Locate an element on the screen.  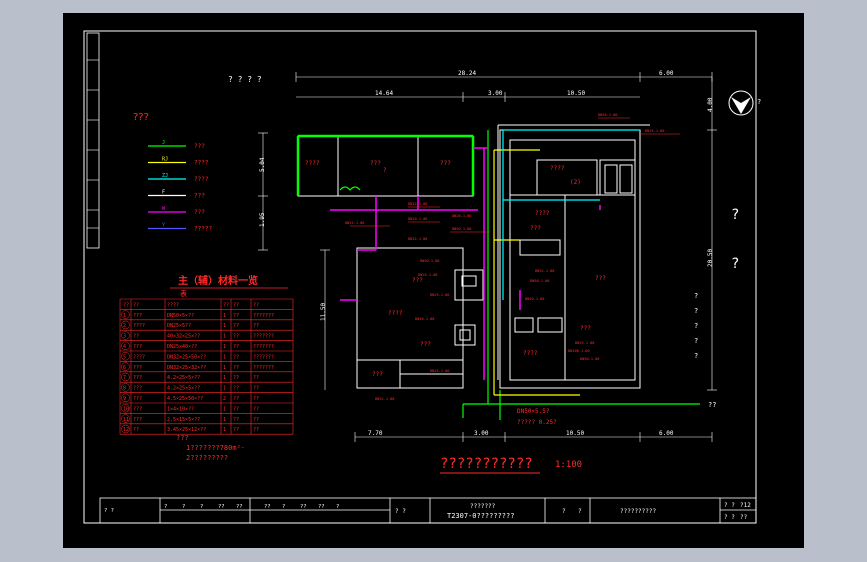
room-14: ??? is located at coordinates (417, 280).